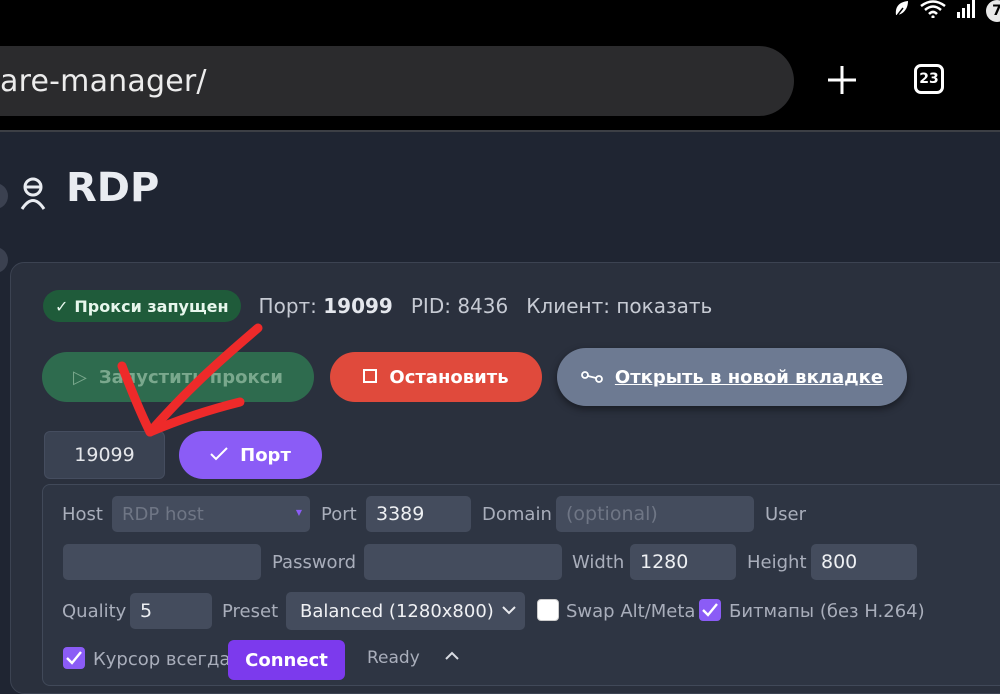 Image resolution: width=1000 pixels, height=694 pixels. I want to click on notification-badge: 7, so click(993, 11).